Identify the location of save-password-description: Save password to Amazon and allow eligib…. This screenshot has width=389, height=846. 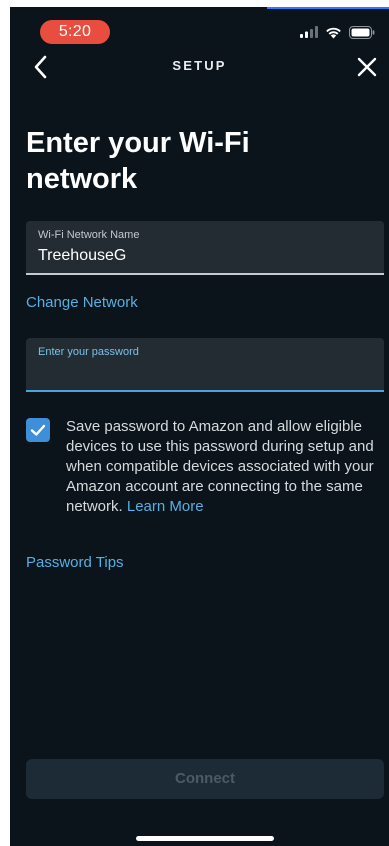
(220, 466).